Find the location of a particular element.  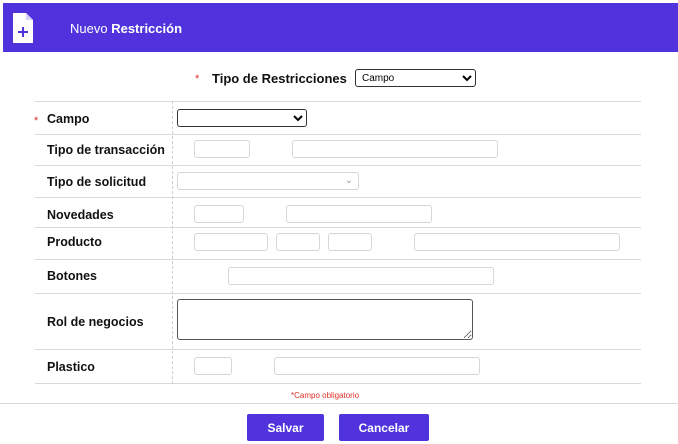

novedades-label: Novedades is located at coordinates (80, 215).